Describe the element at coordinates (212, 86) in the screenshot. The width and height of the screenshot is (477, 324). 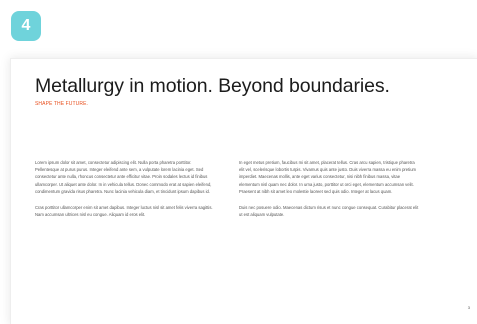
I see `page-title: Metallurgy in motion. Beyond boundaries.` at that location.